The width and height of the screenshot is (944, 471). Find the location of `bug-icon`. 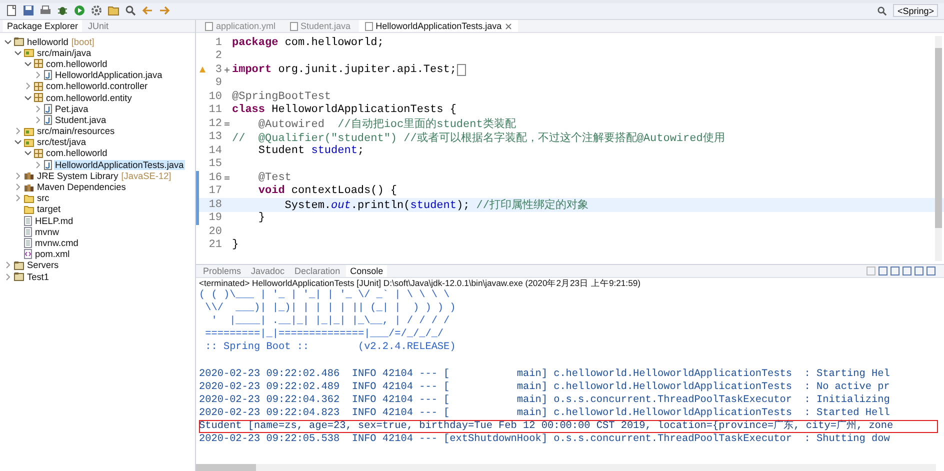

bug-icon is located at coordinates (62, 10).